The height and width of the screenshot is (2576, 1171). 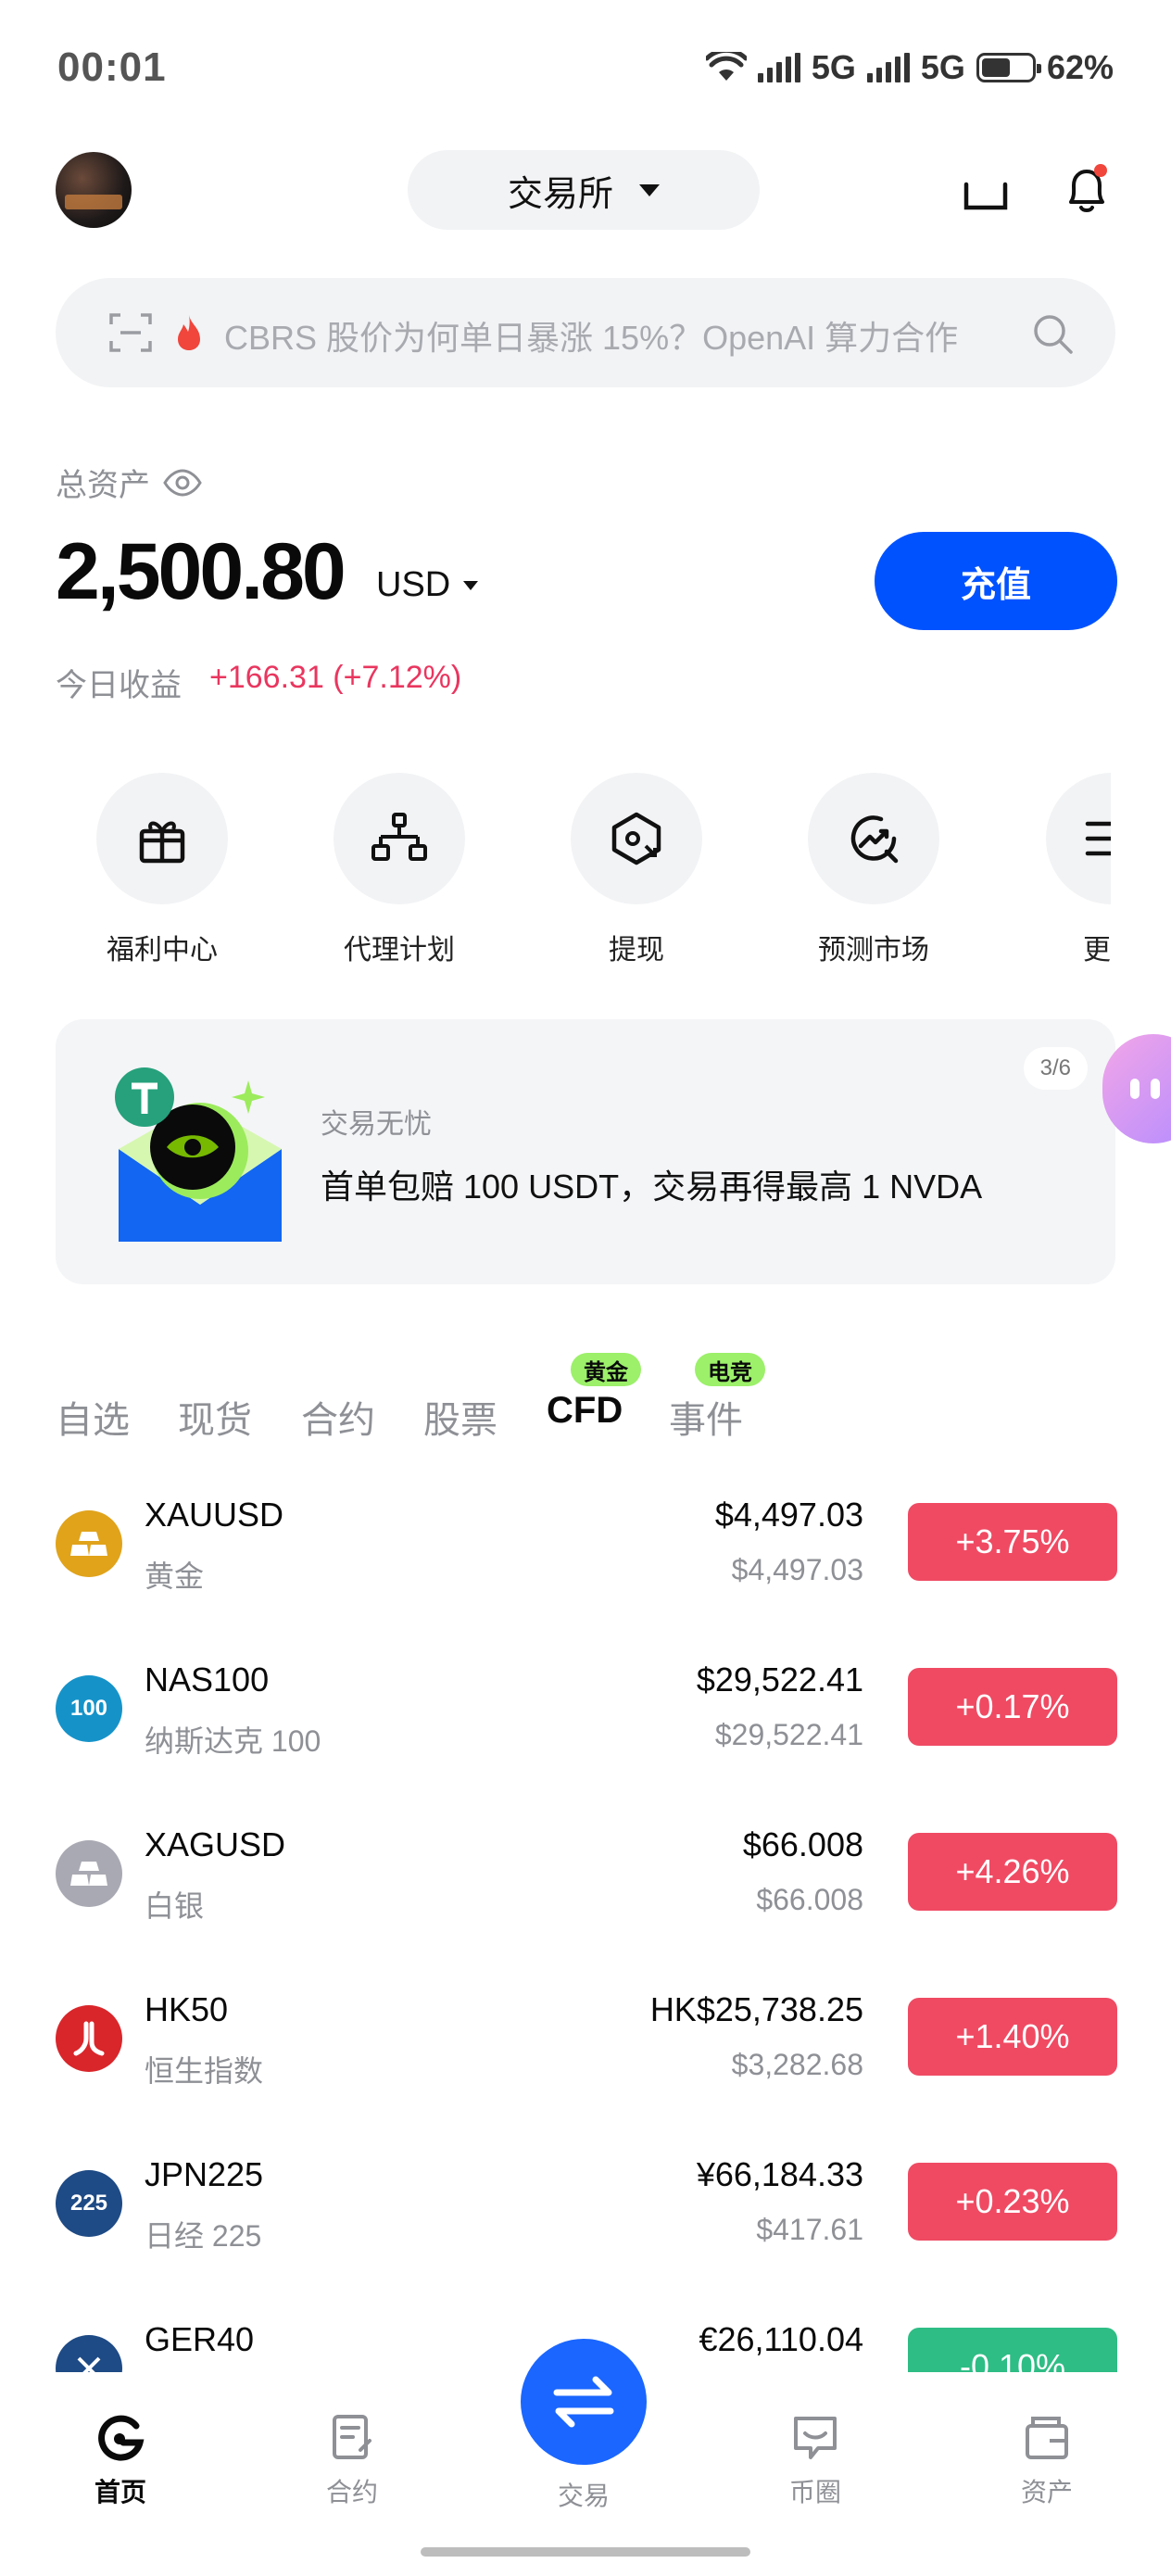 I want to click on search-icon, so click(x=1053, y=334).